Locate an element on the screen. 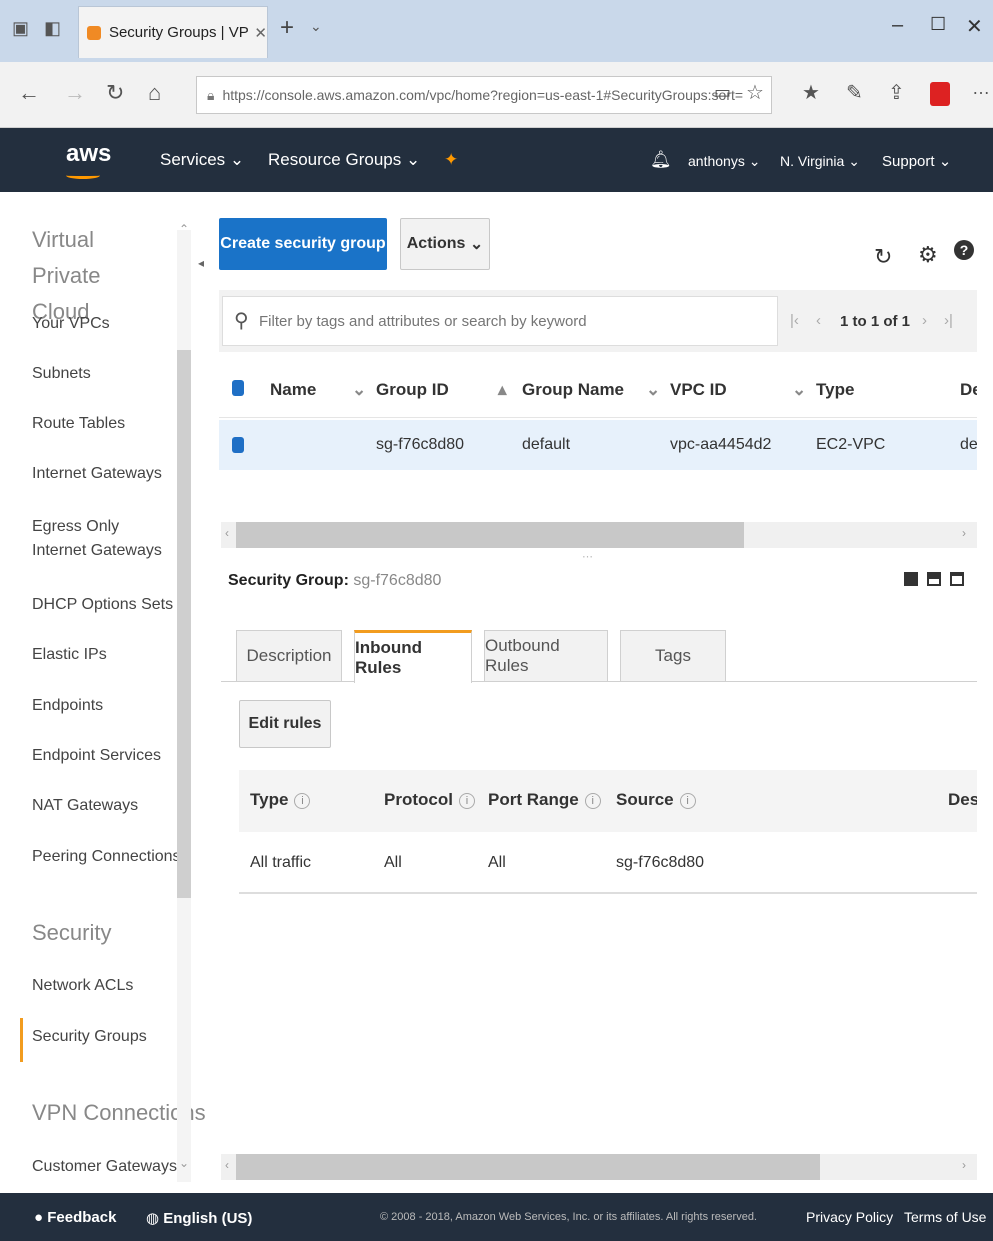  scroll-up-icon: ⌃ is located at coordinates (184, 229).